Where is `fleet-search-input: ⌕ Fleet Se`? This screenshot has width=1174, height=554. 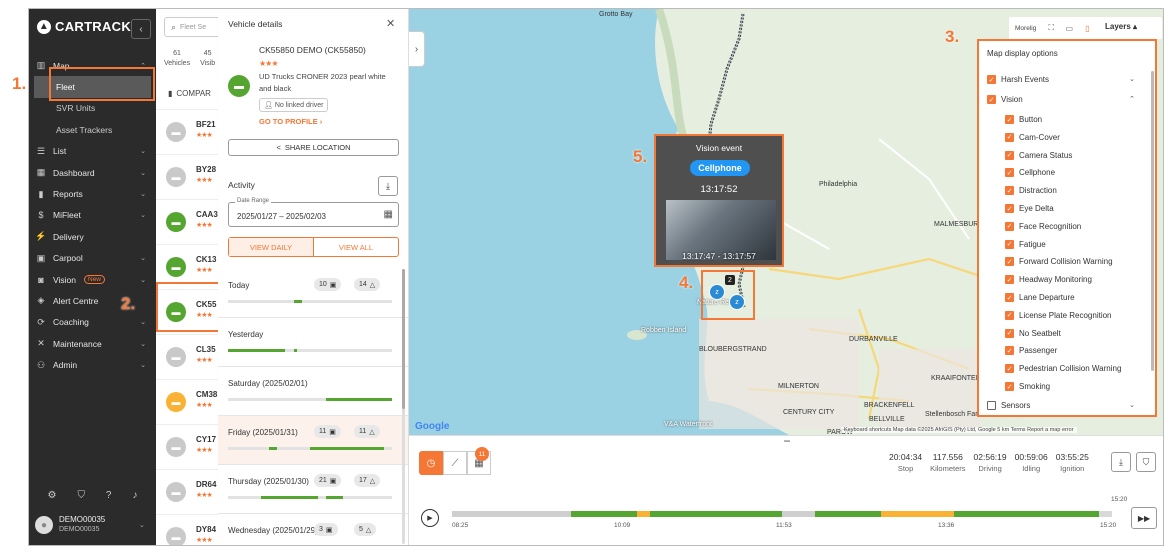
fleet-search-input: ⌕ Fleet Se is located at coordinates (192, 27).